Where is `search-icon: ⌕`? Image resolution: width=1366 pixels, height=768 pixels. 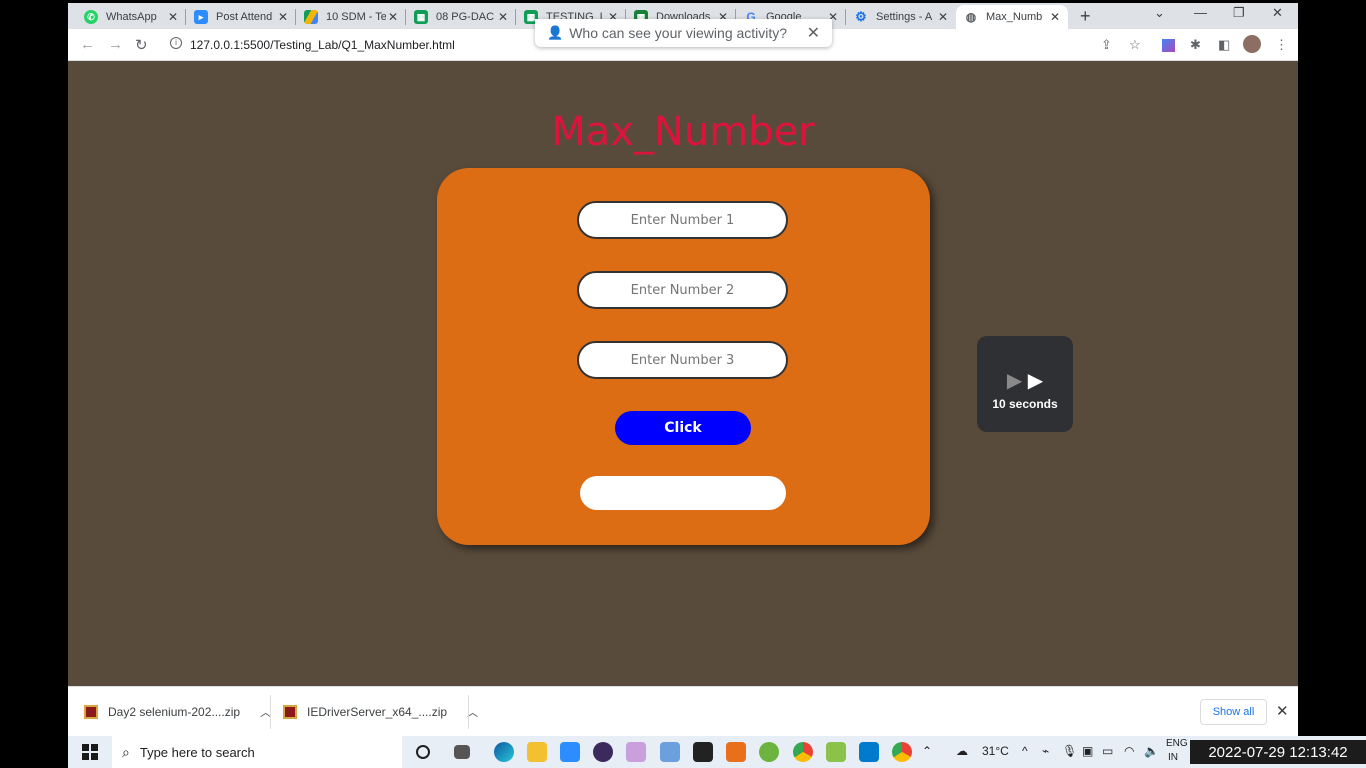 search-icon: ⌕ is located at coordinates (126, 751).